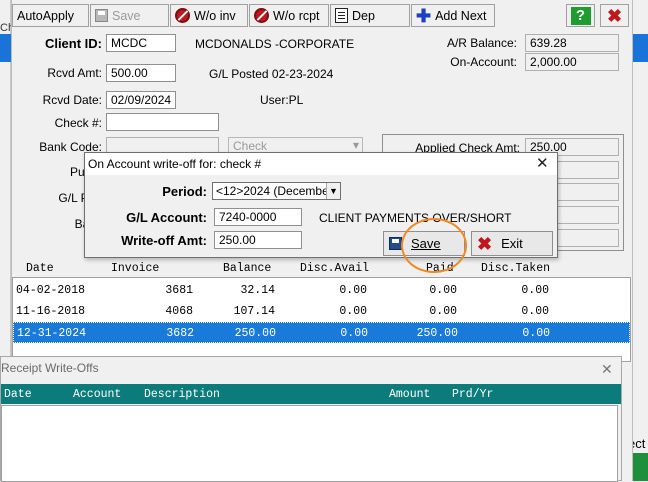  I want to click on client-id-field: MCDC, so click(141, 43).